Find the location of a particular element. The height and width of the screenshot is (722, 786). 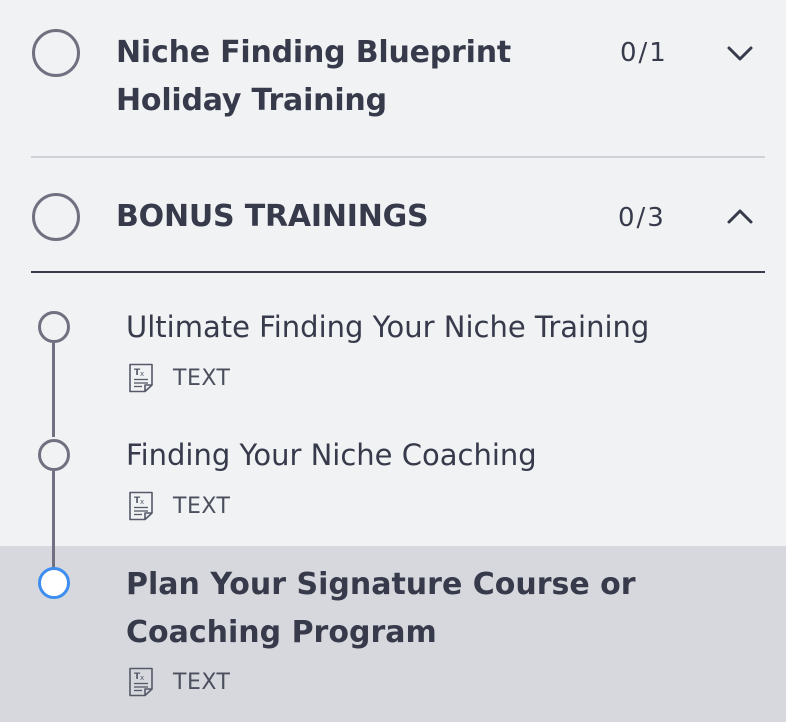

lesson-progress-circle-active is located at coordinates (54, 583).